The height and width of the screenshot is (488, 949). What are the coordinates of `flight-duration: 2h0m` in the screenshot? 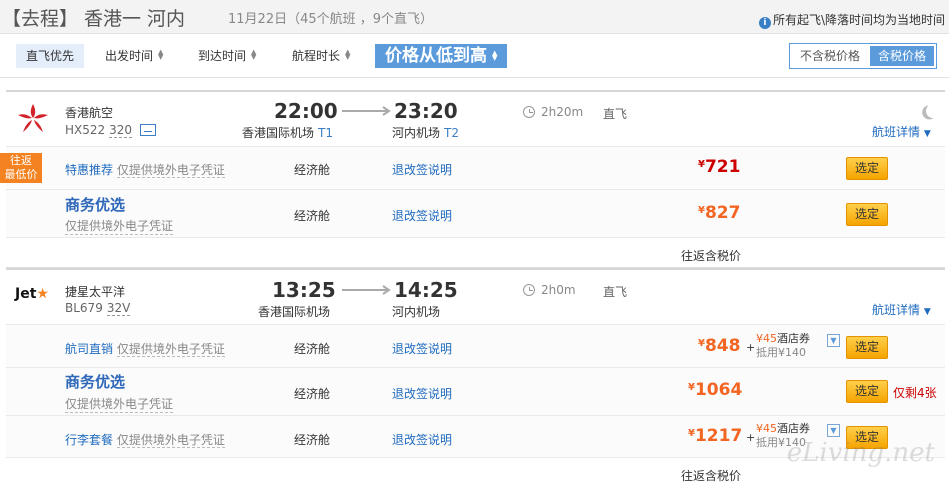 It's located at (549, 290).